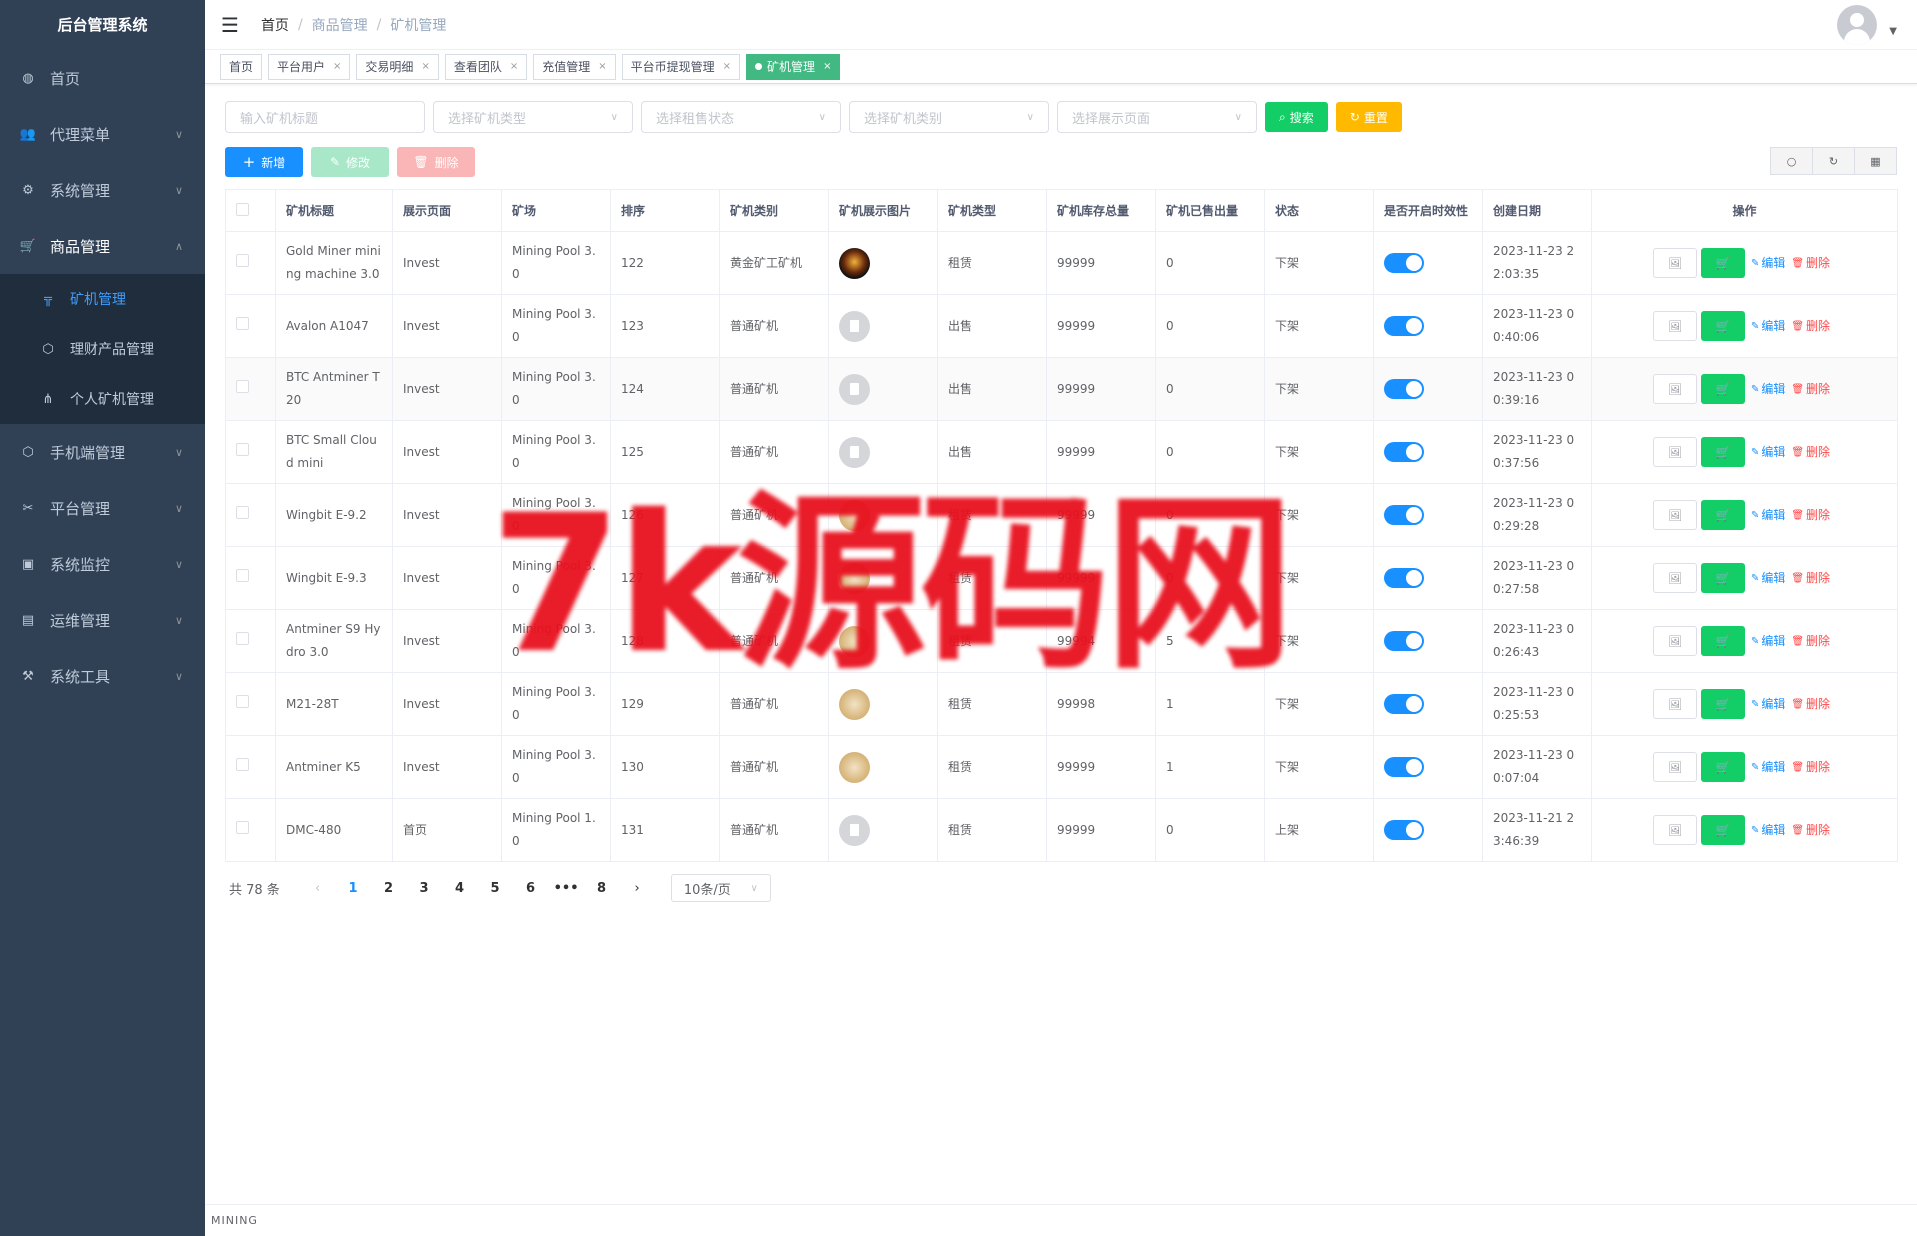 This screenshot has width=1917, height=1236. Describe the element at coordinates (241, 66) in the screenshot. I see `tab-0: 首页` at that location.